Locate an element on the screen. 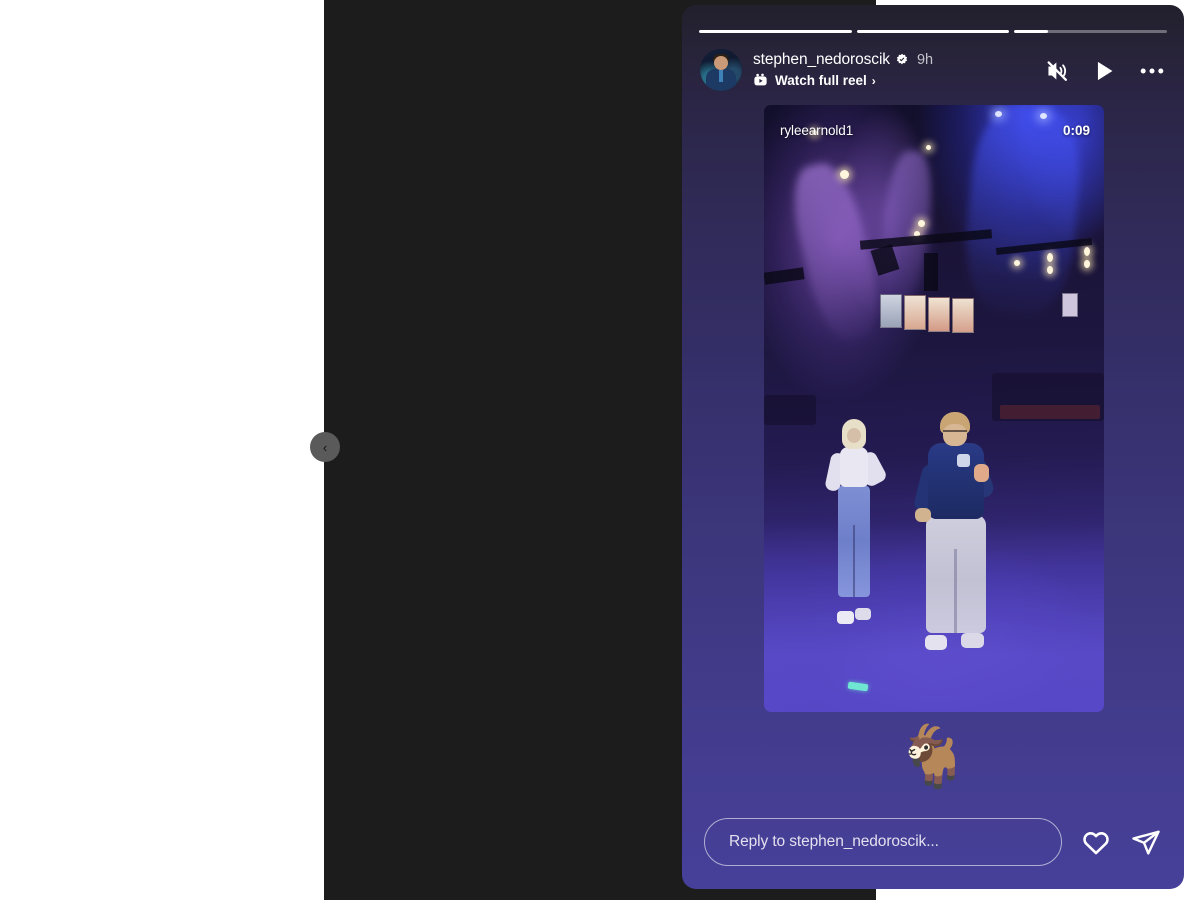 This screenshot has width=1200, height=900. story-progress-bars is located at coordinates (933, 32).